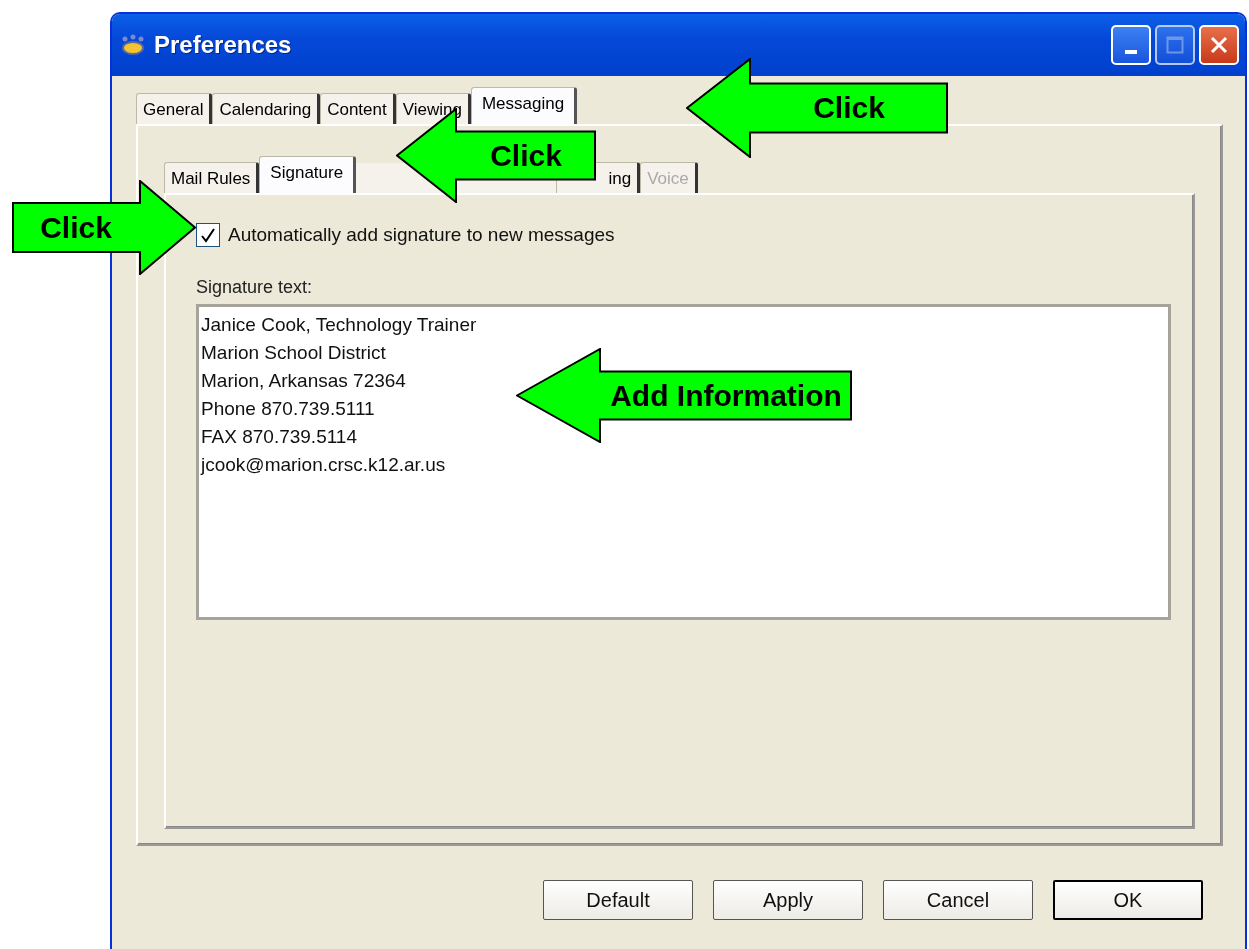 The height and width of the screenshot is (949, 1249). What do you see at coordinates (223, 45) in the screenshot?
I see `window-title: Preferences` at bounding box center [223, 45].